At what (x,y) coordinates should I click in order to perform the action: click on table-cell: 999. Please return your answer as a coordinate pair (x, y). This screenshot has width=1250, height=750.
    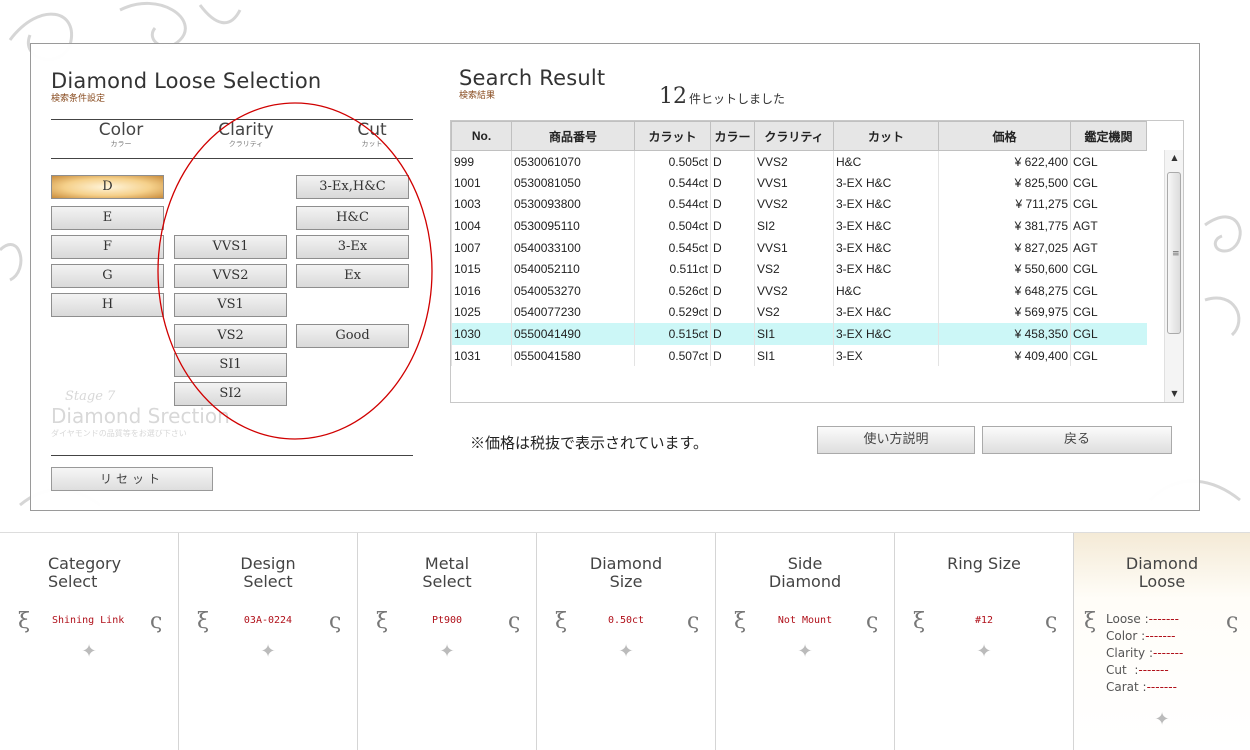
    Looking at the image, I should click on (481, 161).